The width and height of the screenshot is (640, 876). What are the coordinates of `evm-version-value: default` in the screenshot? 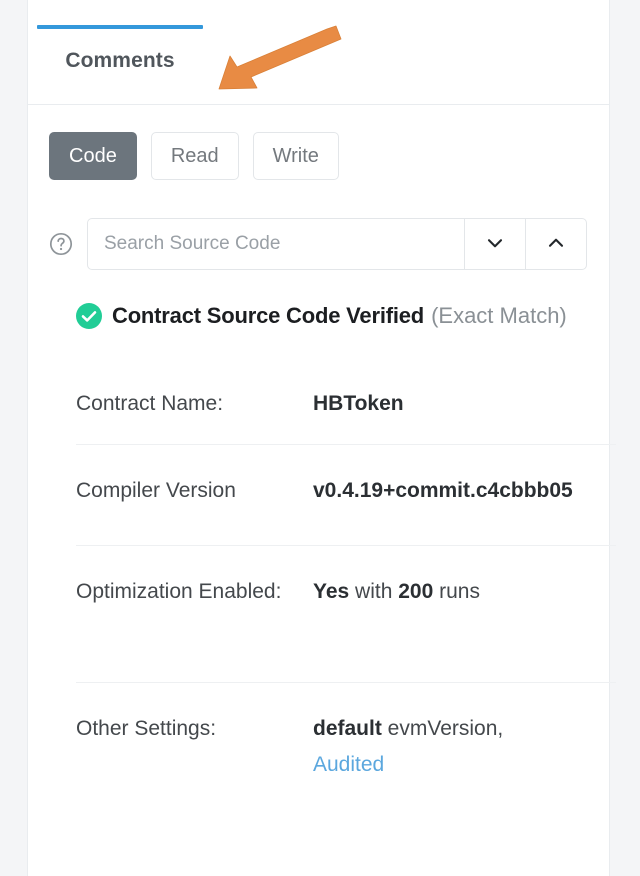 It's located at (347, 728).